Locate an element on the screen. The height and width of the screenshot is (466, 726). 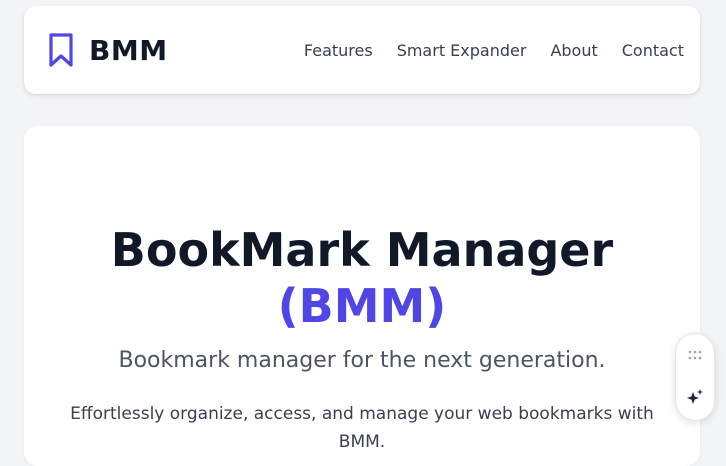
nav-link-about: About is located at coordinates (573, 50).